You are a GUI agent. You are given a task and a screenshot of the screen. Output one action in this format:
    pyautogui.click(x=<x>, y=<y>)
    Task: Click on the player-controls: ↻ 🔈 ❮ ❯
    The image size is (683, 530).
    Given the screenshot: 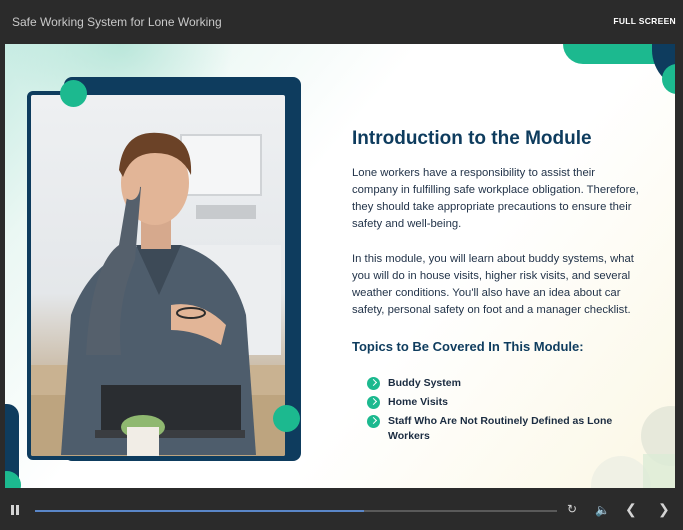 What is the action you would take?
    pyautogui.click(x=341, y=509)
    